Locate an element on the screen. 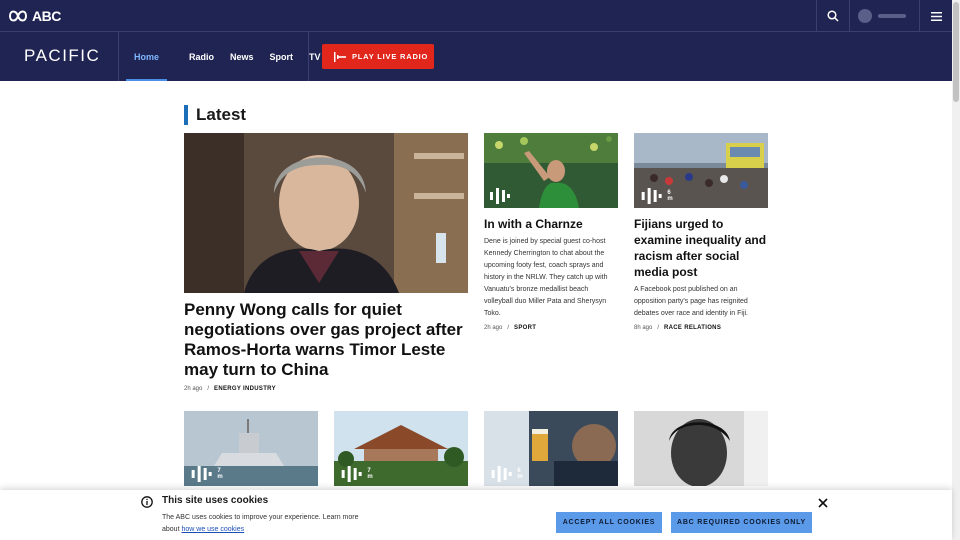 Image resolution: width=960 pixels, height=540 pixels. featured-article-image is located at coordinates (326, 213).